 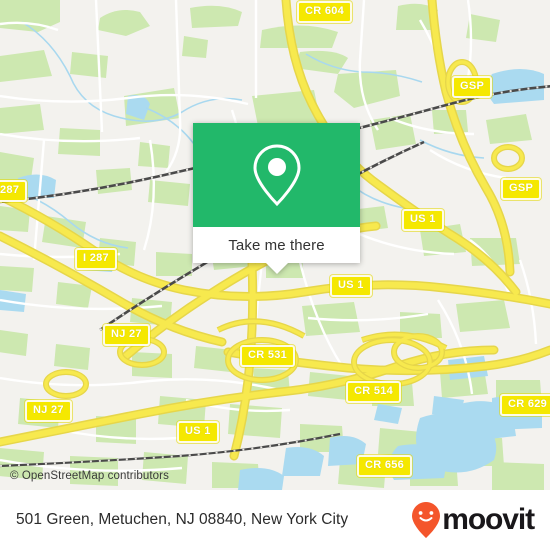 I want to click on location-callout: Take me there, so click(x=276, y=198).